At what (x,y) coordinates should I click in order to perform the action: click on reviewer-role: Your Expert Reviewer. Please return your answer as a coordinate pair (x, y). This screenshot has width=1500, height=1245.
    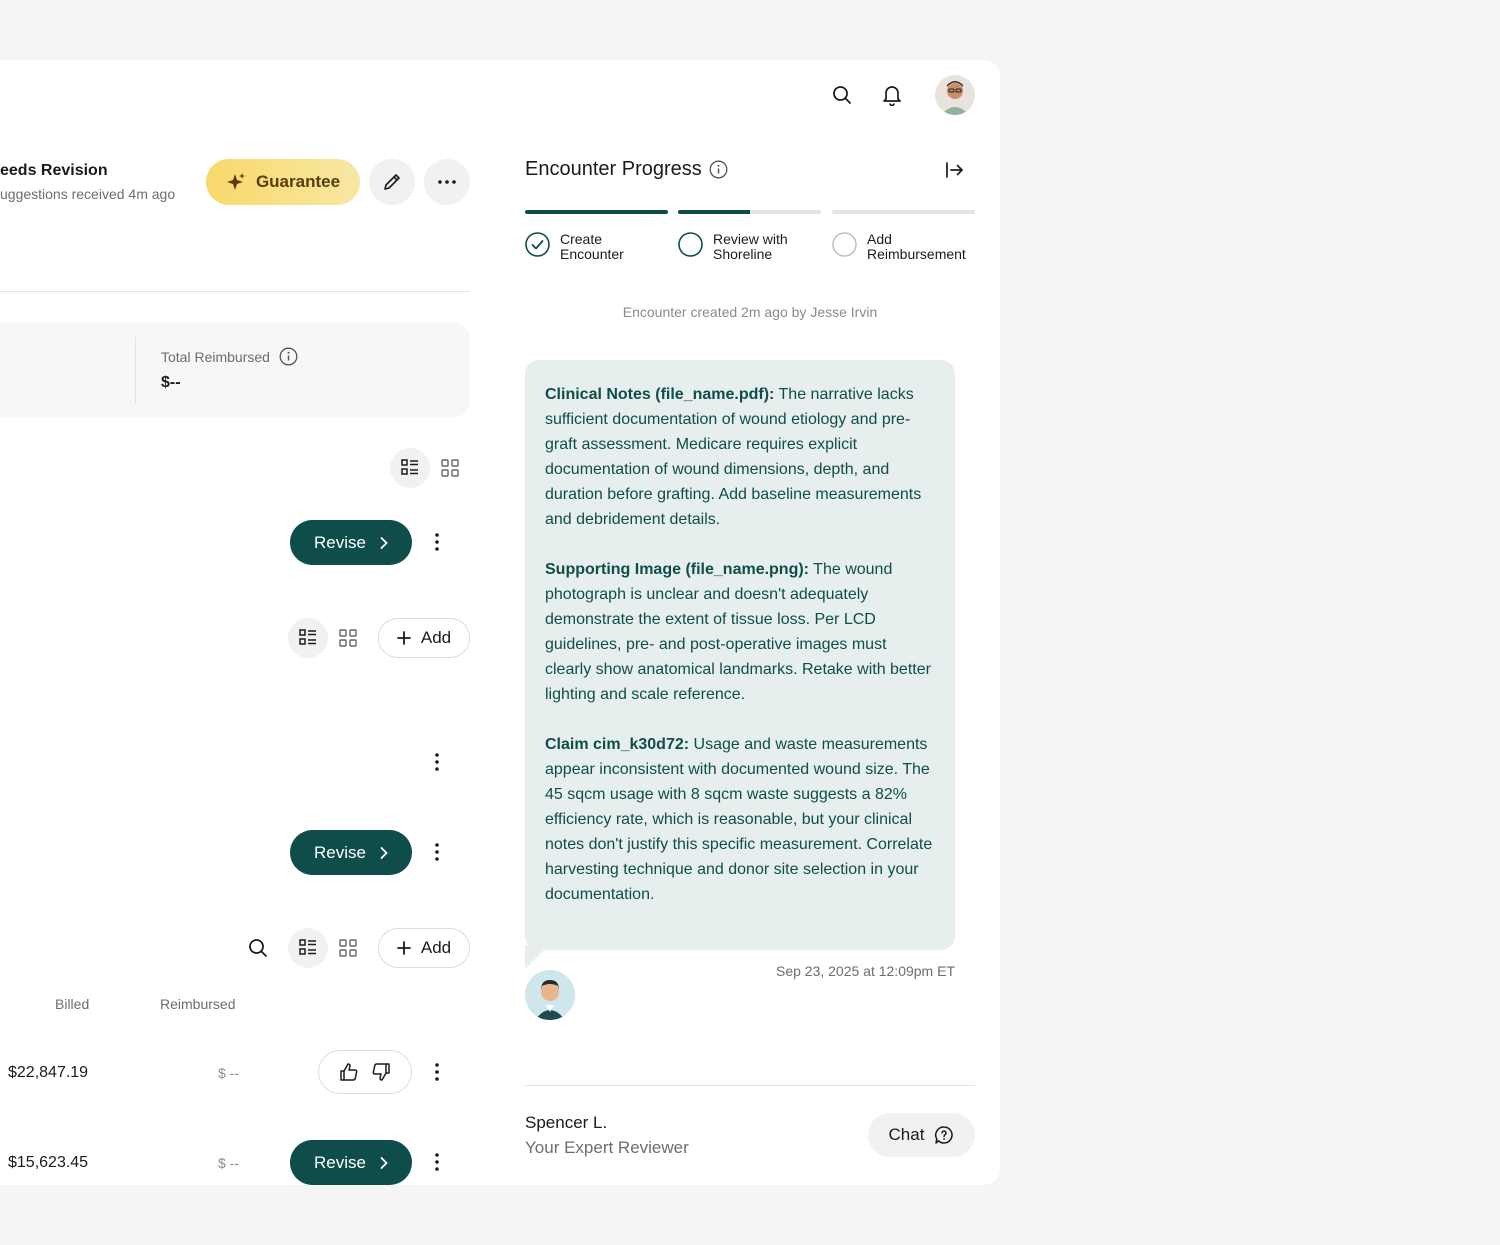
    Looking at the image, I should click on (607, 1147).